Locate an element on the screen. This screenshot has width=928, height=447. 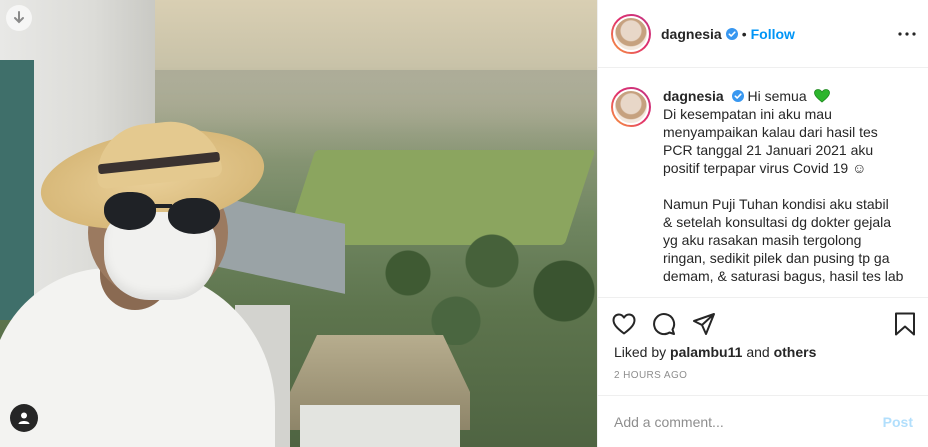
verified-badge-icon is located at coordinates (731, 33).